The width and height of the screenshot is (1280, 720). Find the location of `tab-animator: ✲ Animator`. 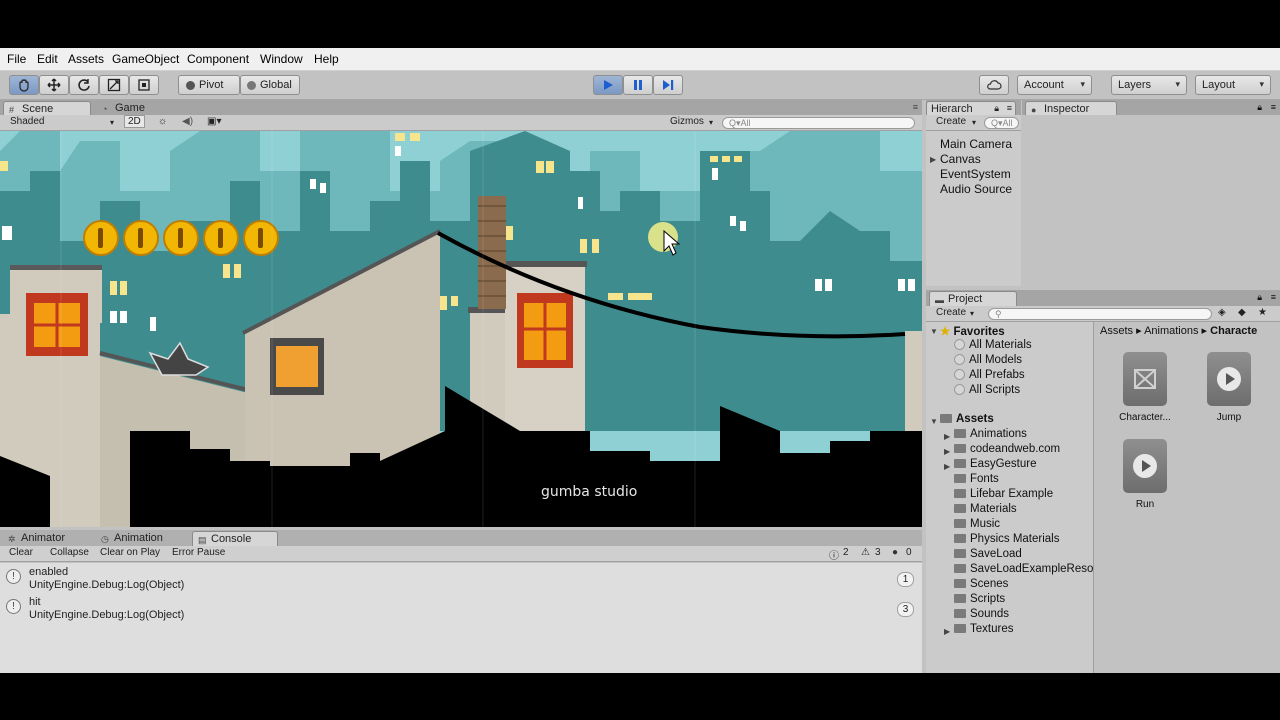

tab-animator: ✲ Animator is located at coordinates (43, 539).